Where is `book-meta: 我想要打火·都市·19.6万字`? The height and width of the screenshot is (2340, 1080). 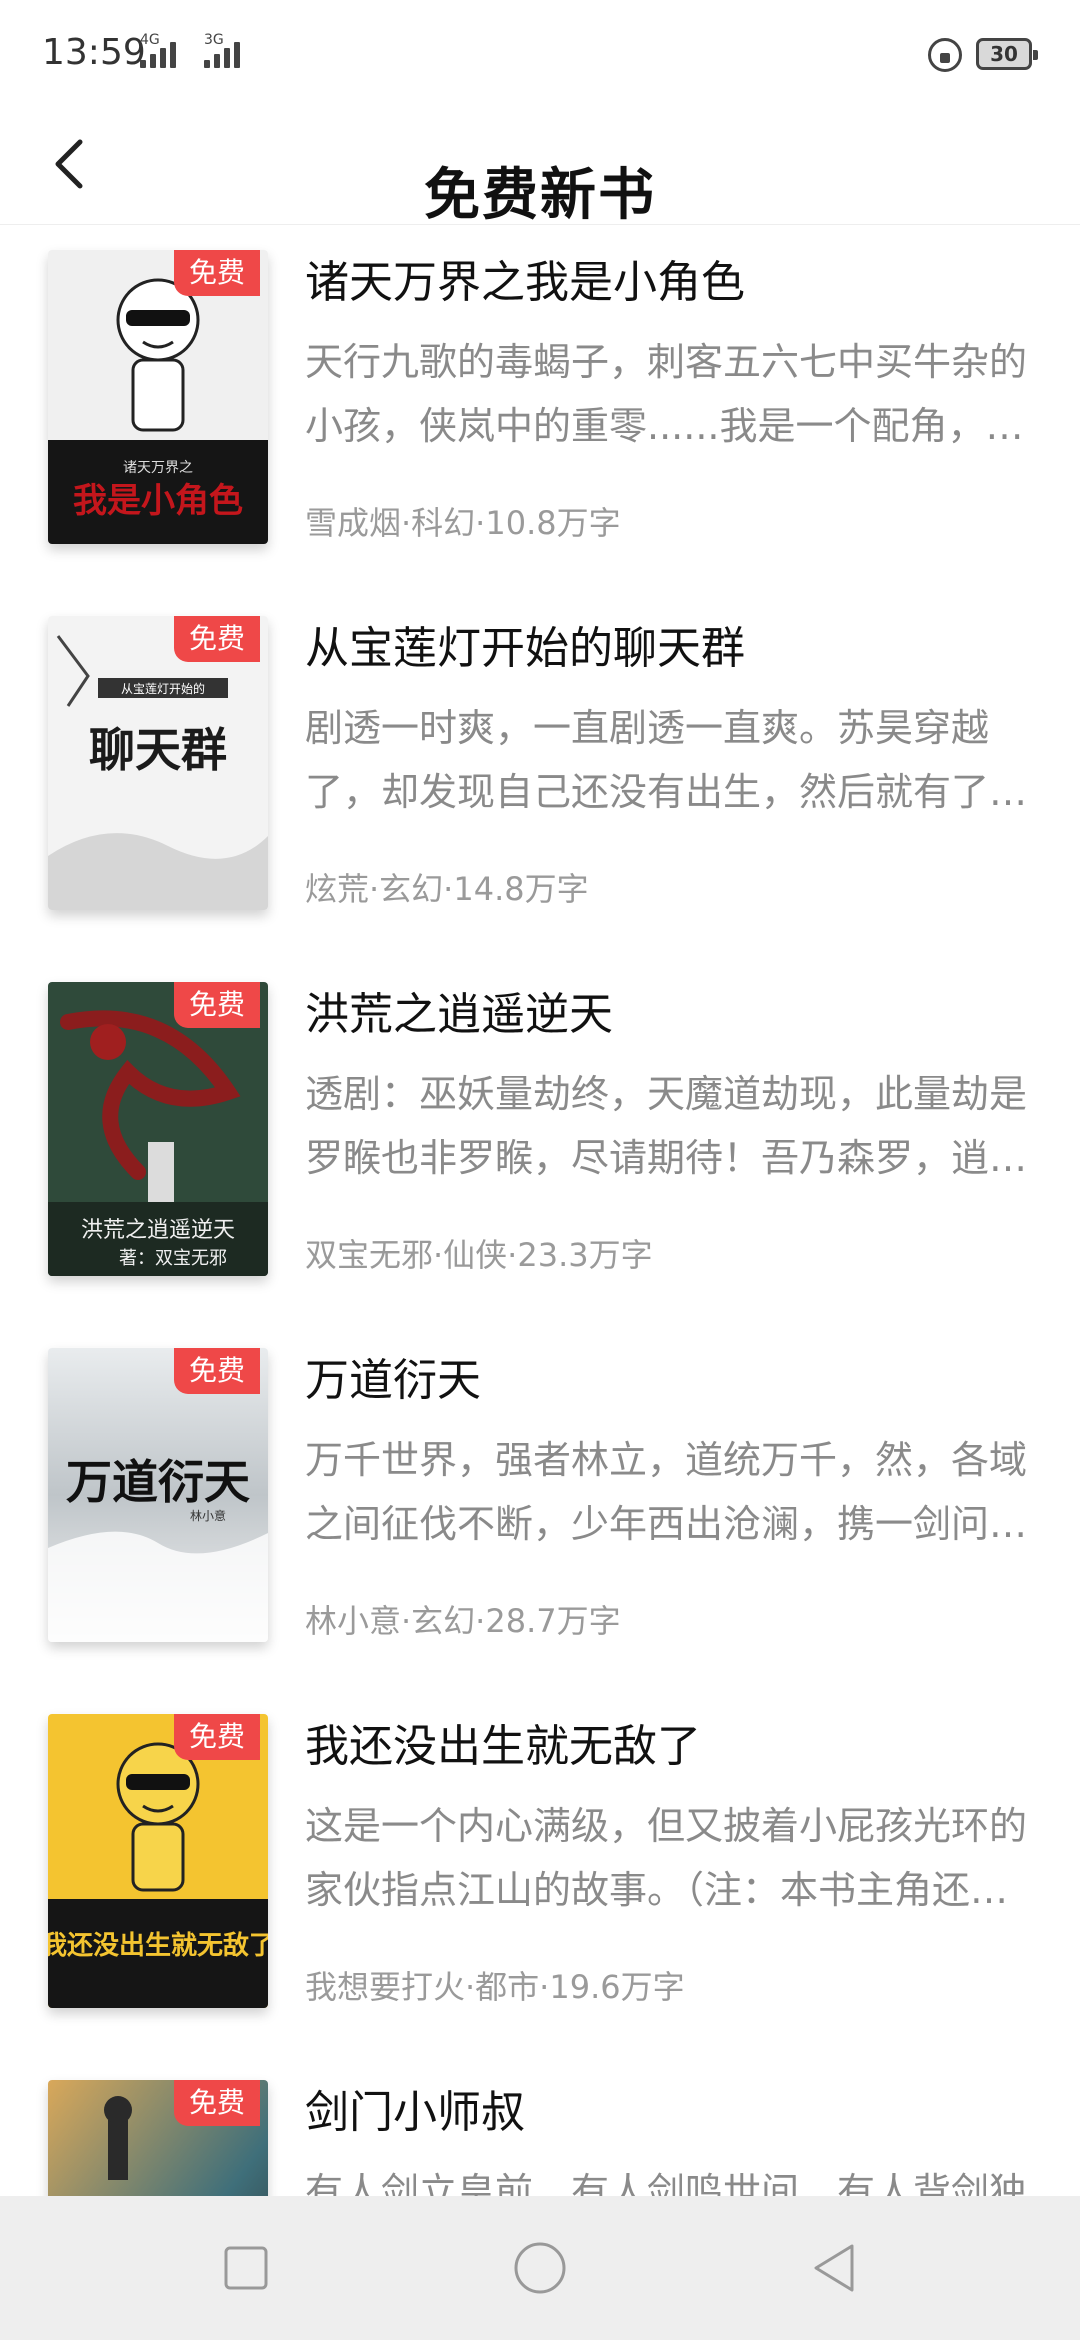 book-meta: 我想要打火·都市·19.6万字 is located at coordinates (495, 1987).